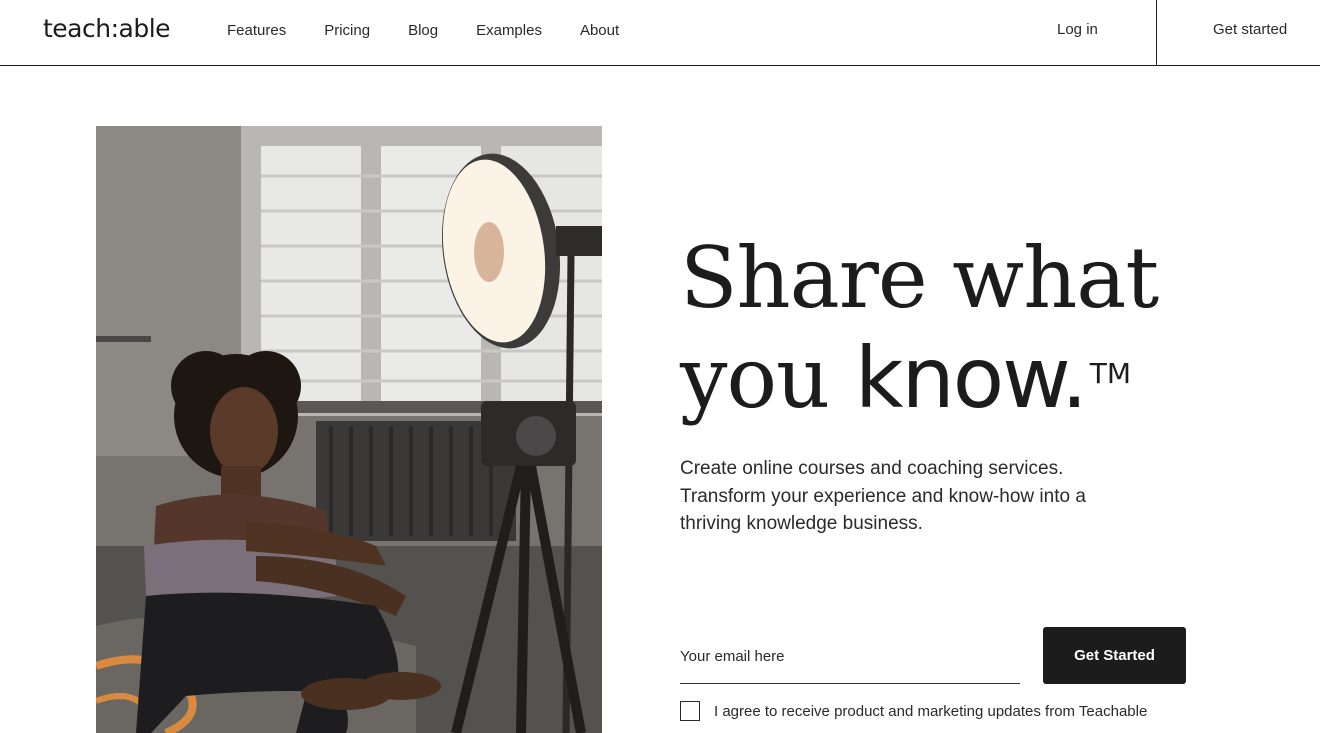 The image size is (1320, 733). Describe the element at coordinates (347, 30) in the screenshot. I see `nav-link-pricing: Pricing` at that location.